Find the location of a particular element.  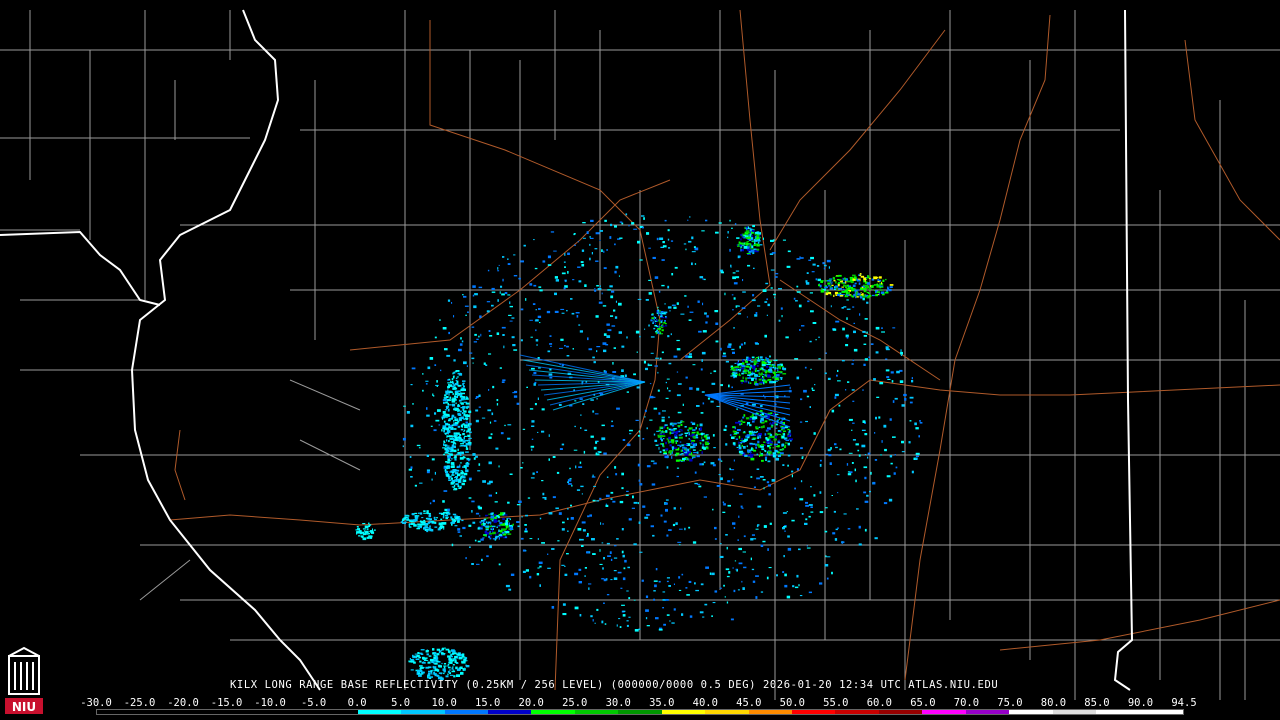

scale-label: 94.5 is located at coordinates (1184, 703).